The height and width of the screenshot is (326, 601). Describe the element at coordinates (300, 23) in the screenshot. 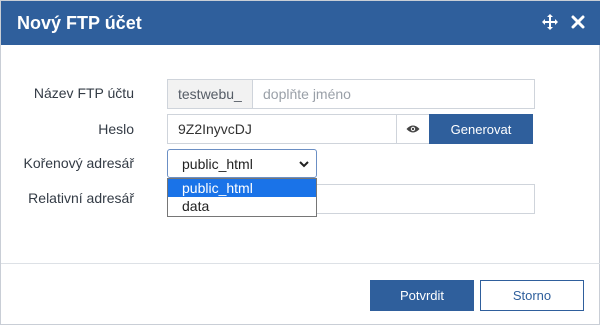

I see `dialog-titlebar: Nový FTP účet` at that location.